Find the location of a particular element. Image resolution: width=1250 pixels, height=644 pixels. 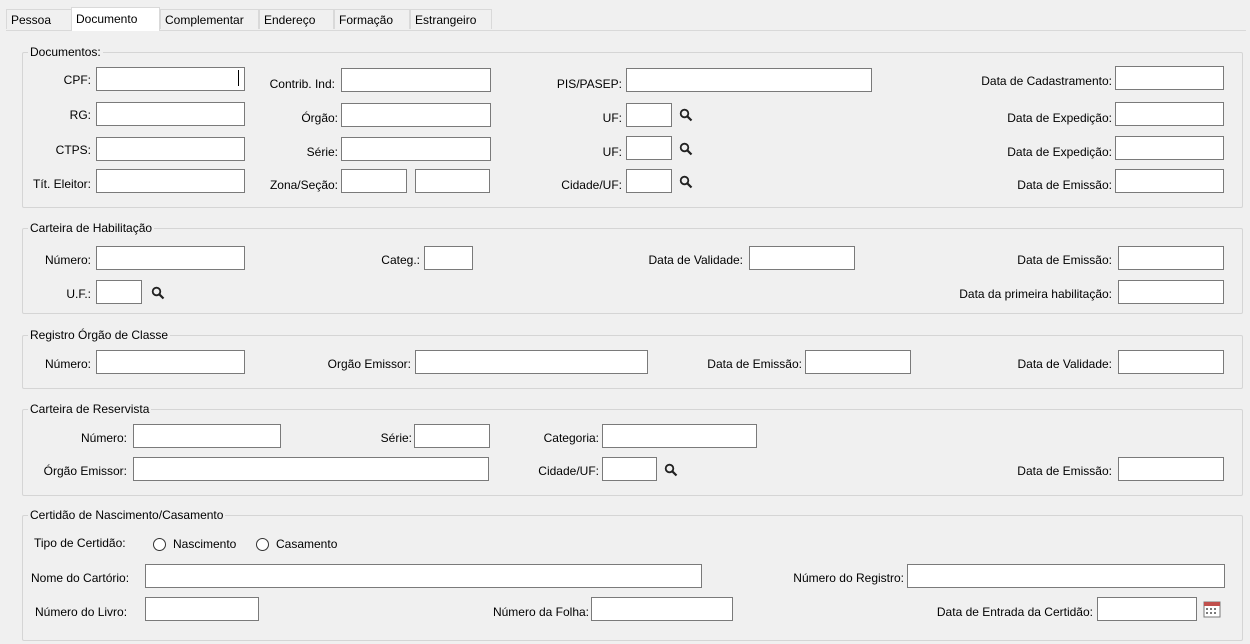

secao-field is located at coordinates (452, 181).